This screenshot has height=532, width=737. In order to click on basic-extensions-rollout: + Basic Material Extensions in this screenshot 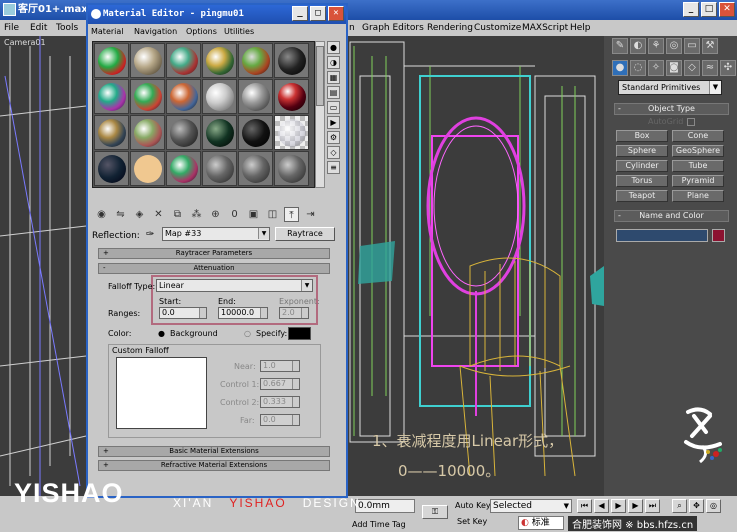, I will do `click(214, 451)`.